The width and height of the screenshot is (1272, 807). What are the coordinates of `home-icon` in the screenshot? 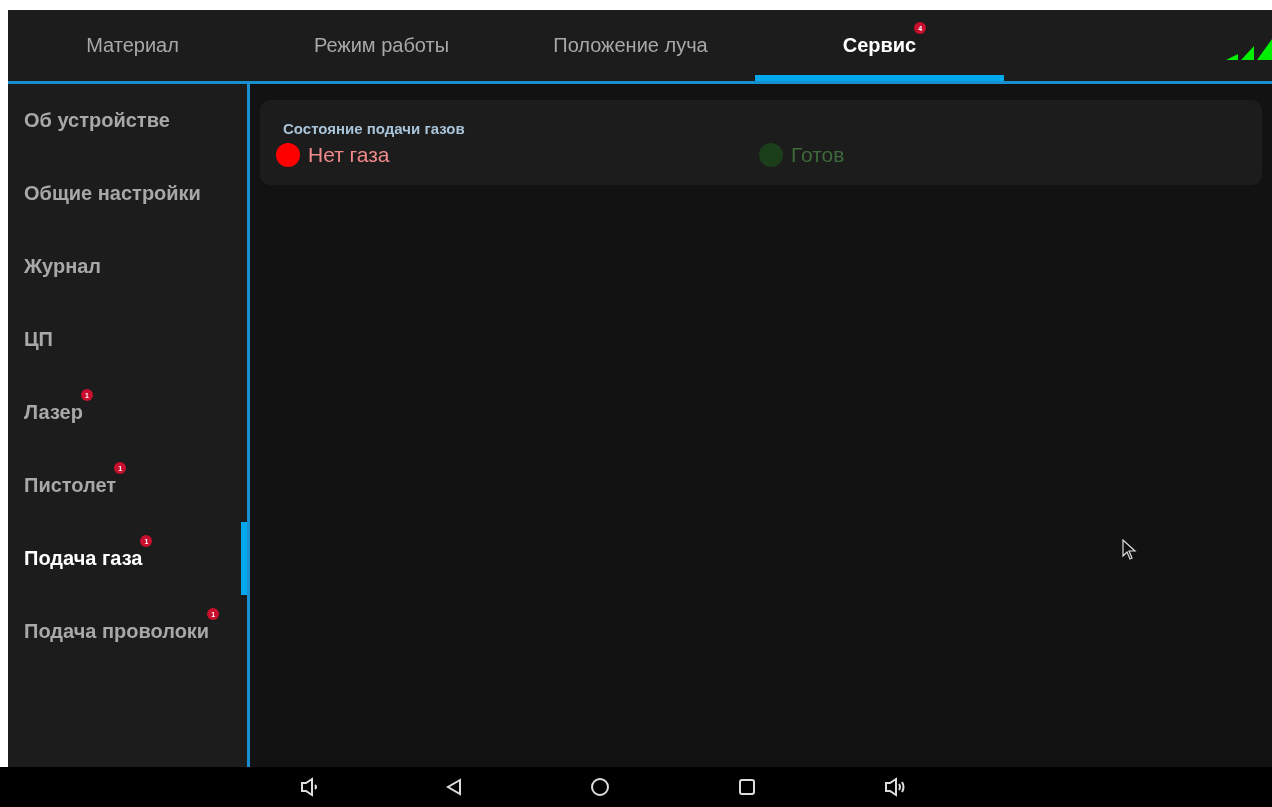 It's located at (600, 787).